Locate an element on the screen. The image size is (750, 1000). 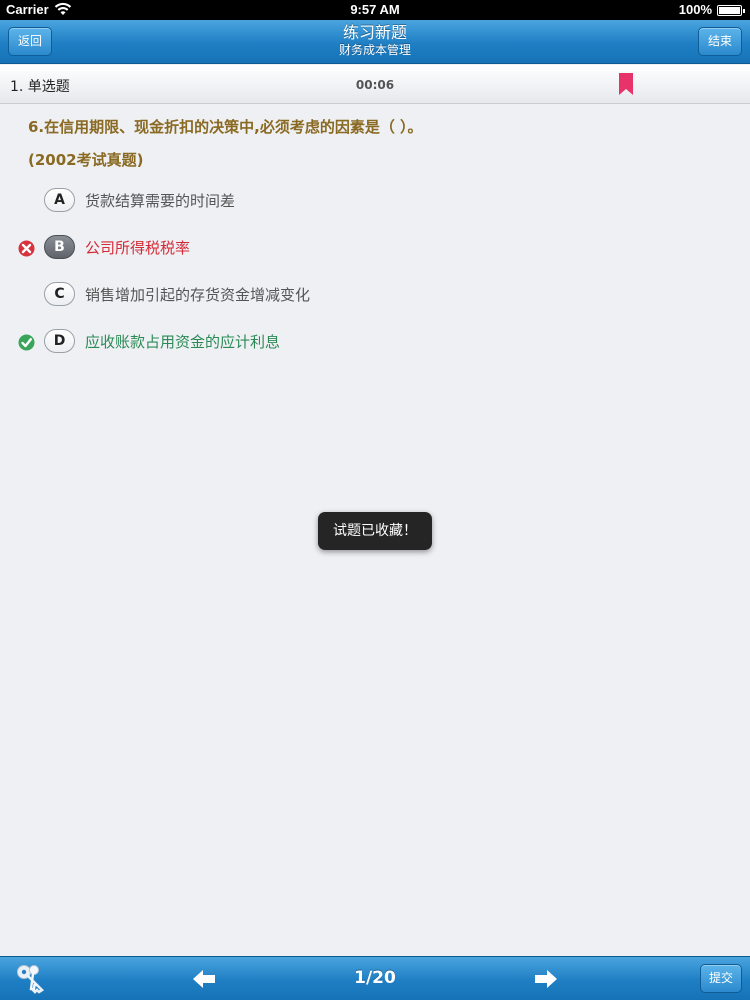
bookmark-icon is located at coordinates (626, 84).